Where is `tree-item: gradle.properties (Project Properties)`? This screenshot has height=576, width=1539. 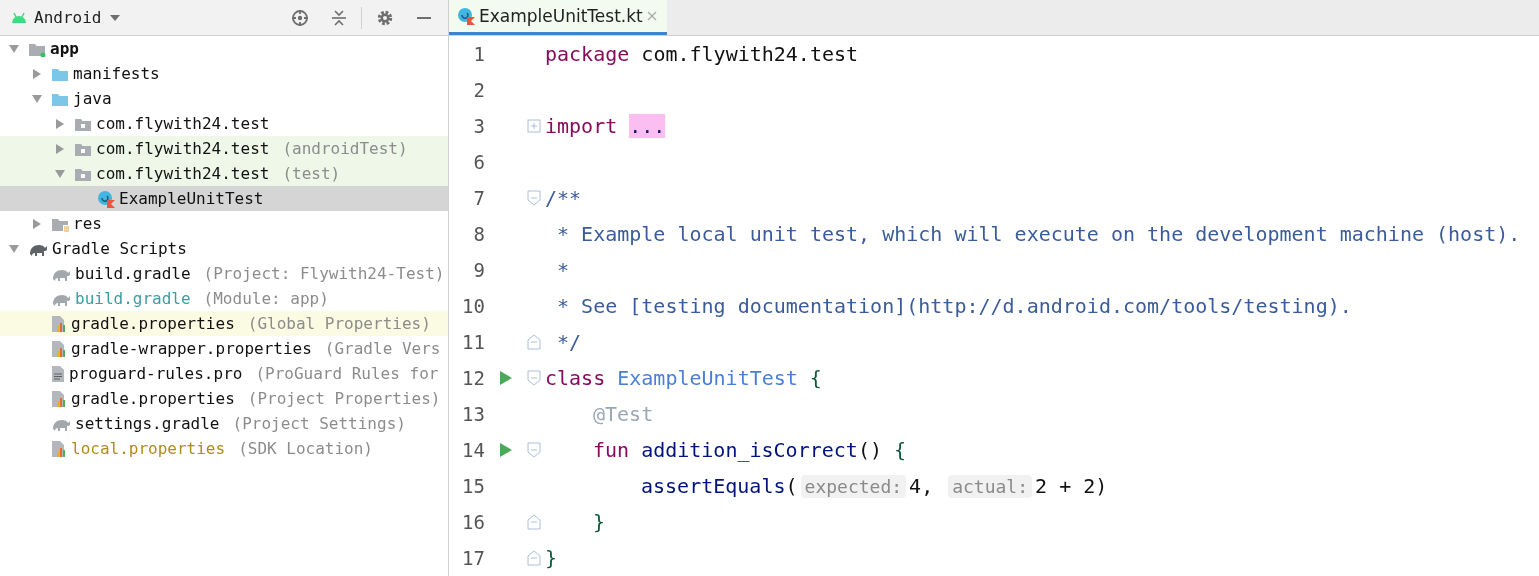 tree-item: gradle.properties (Project Properties) is located at coordinates (224, 398).